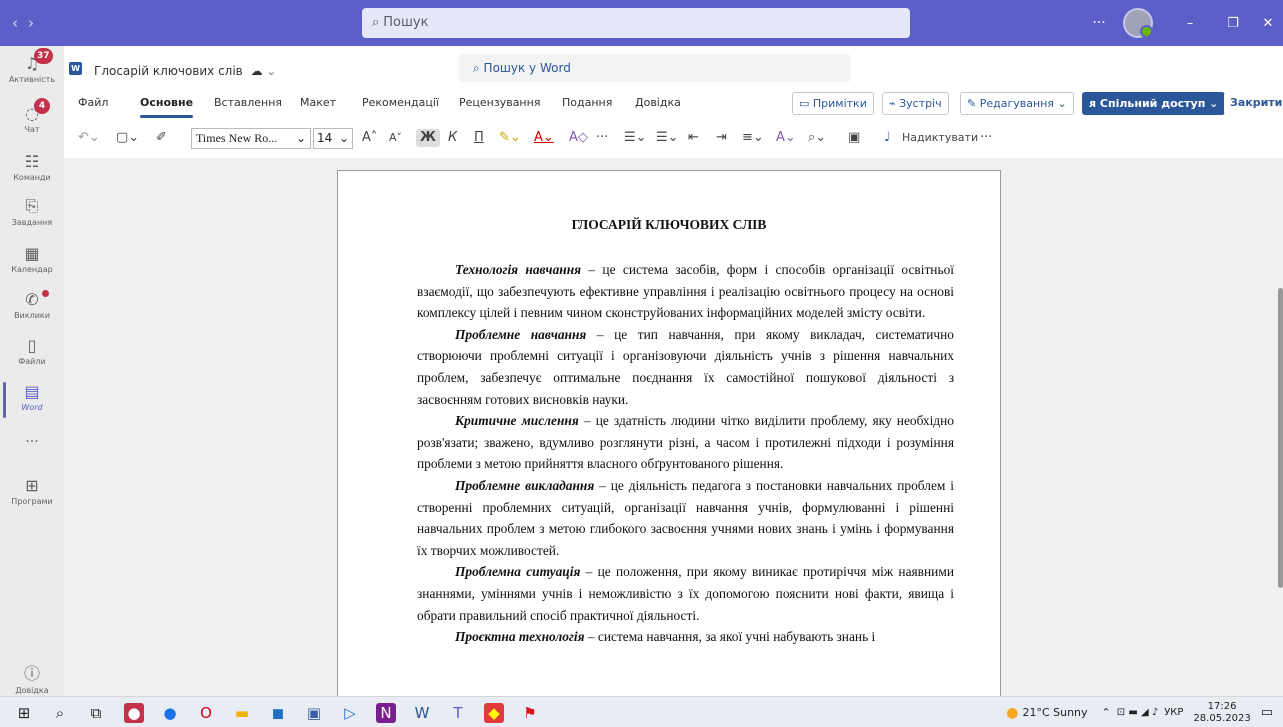 This screenshot has width=1283, height=727. What do you see at coordinates (32, 211) in the screenshot?
I see `sidebar-item-tasks: ⎘ Завдання` at bounding box center [32, 211].